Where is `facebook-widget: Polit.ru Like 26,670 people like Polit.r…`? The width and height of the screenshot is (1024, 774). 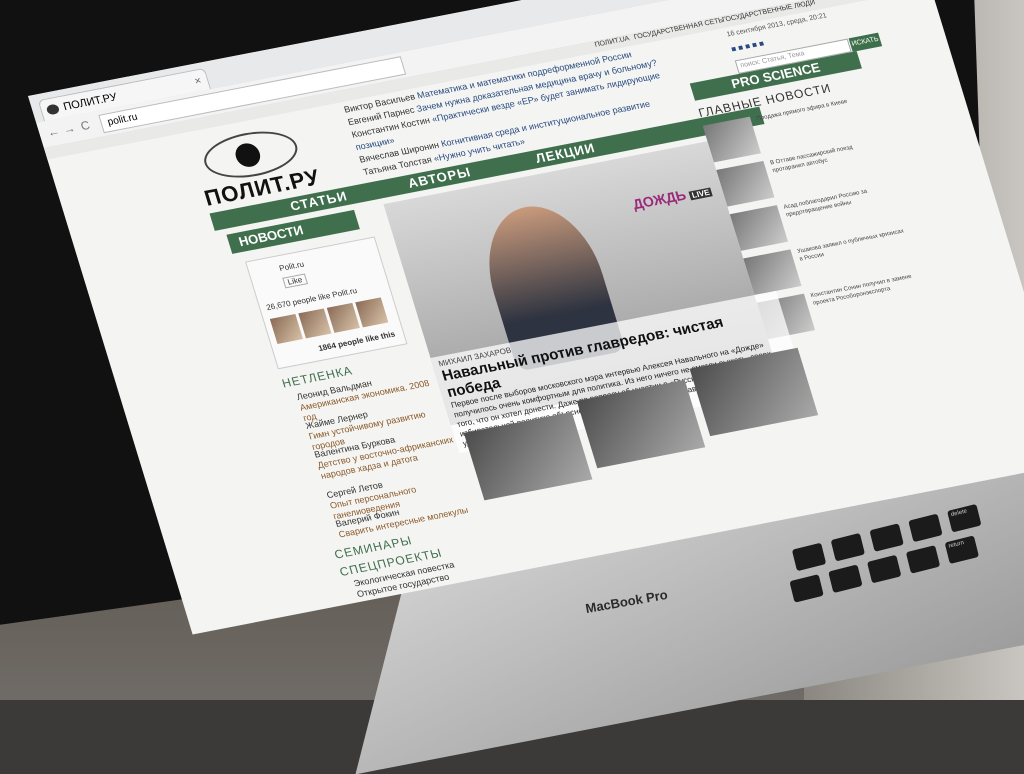
facebook-widget: Polit.ru Like 26,670 people like Polit.r… is located at coordinates (326, 303).